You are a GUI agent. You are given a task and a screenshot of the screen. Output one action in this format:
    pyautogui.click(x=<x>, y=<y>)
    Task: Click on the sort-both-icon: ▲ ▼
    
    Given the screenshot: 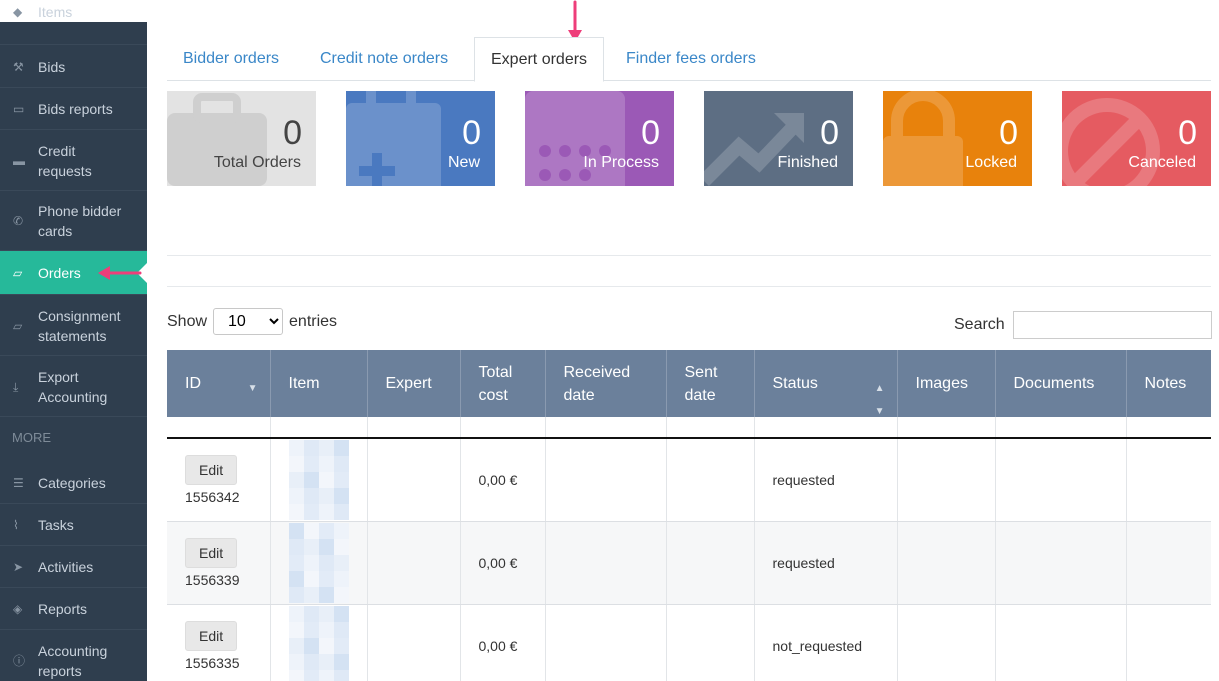 What is the action you would take?
    pyautogui.click(x=879, y=400)
    